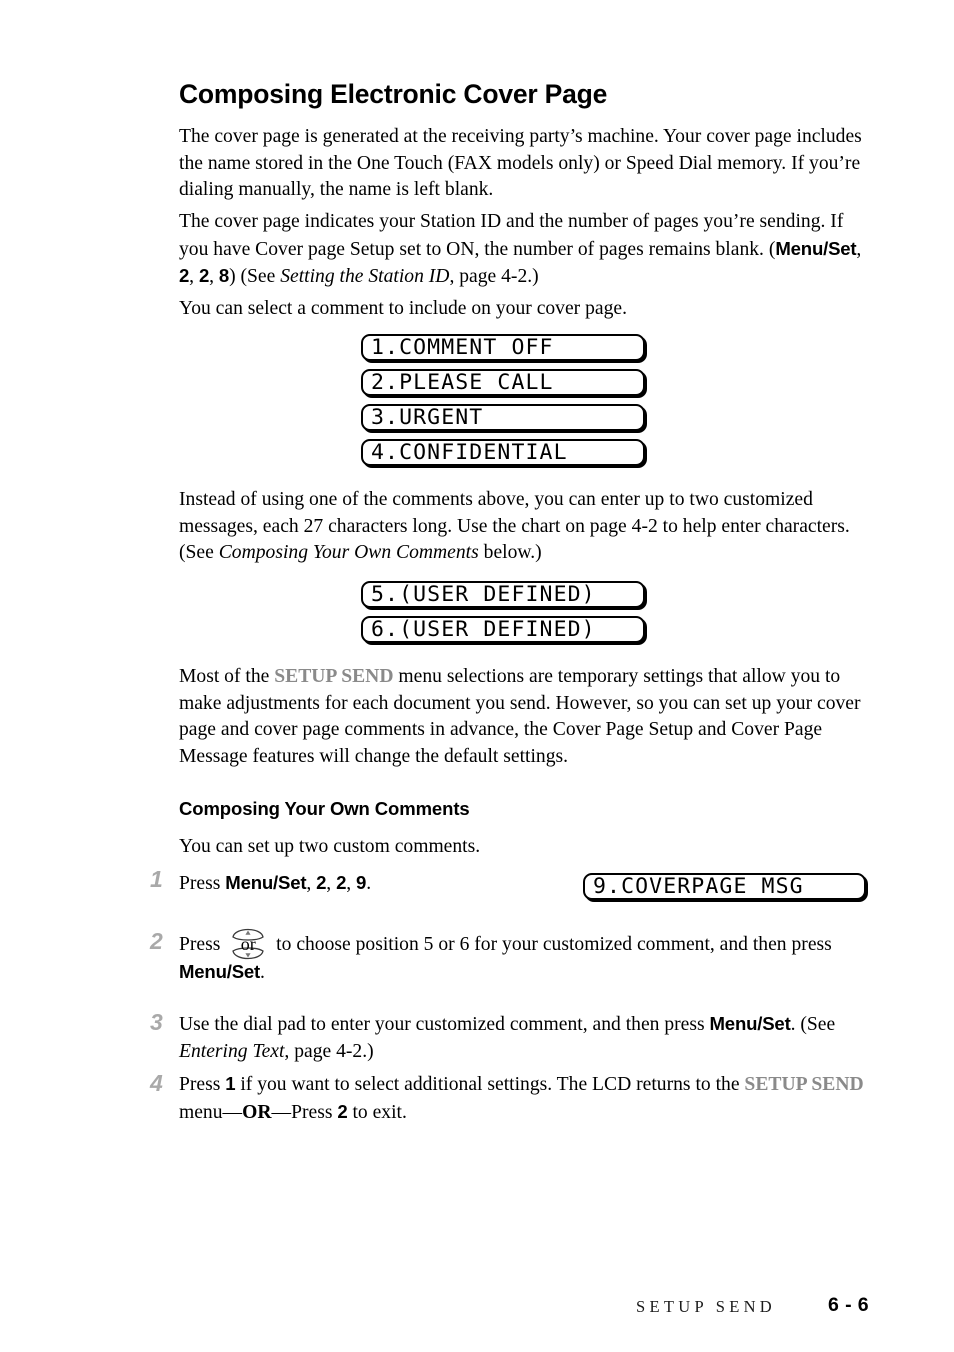  Describe the element at coordinates (342, 1111) in the screenshot. I see `step4-key-digit-2: 2` at that location.